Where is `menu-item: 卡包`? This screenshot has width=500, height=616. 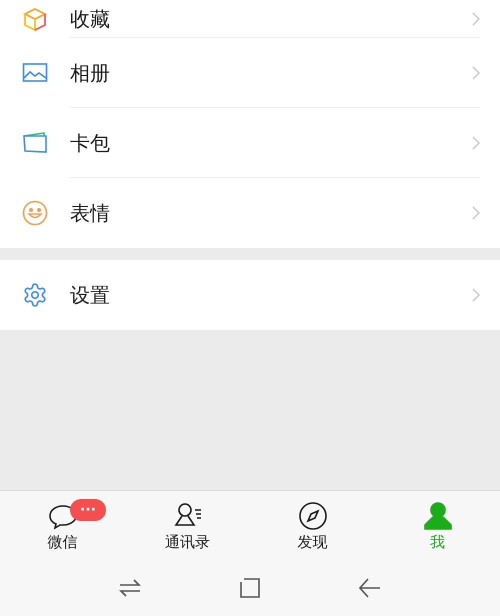
menu-item: 卡包 is located at coordinates (250, 143).